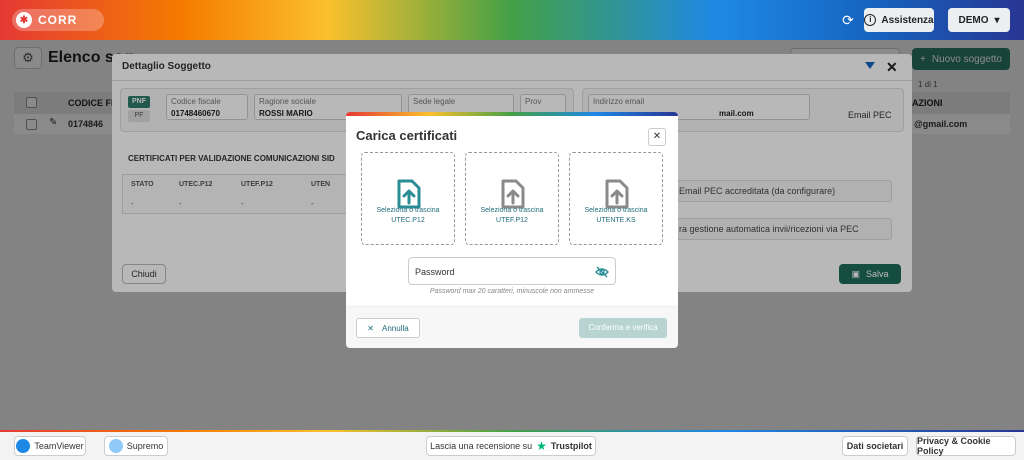 The width and height of the screenshot is (1024, 460). I want to click on cancel-button: ✕ Annulla, so click(388, 328).